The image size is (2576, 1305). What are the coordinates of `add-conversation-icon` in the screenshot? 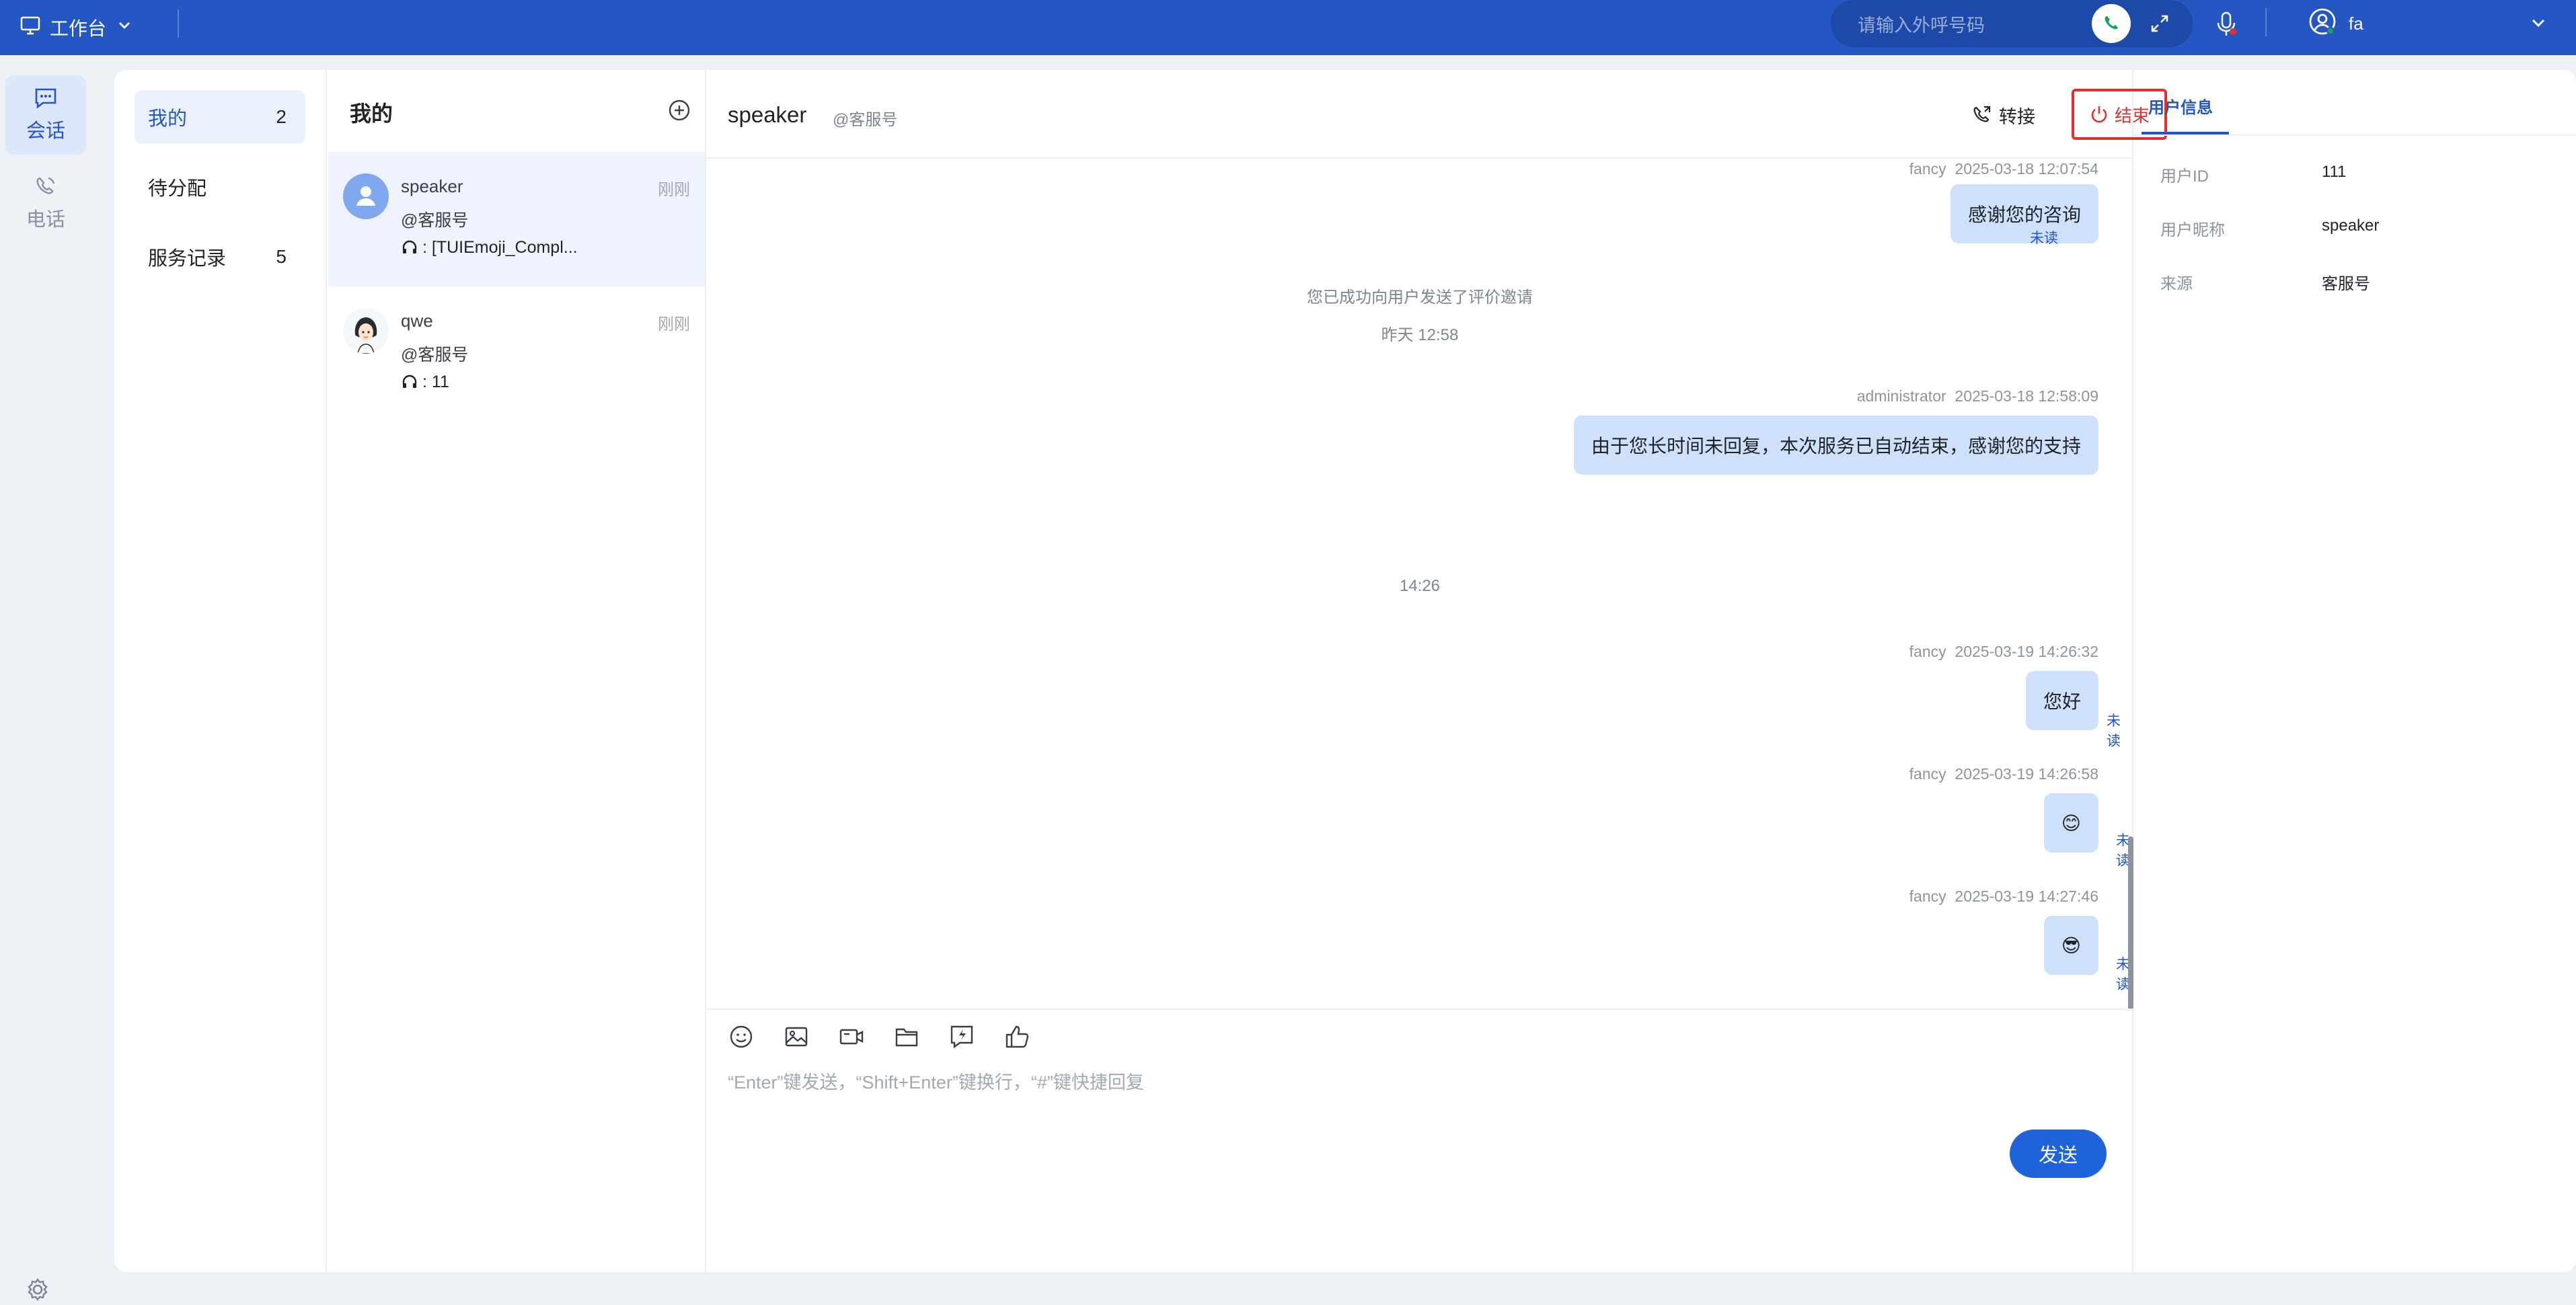 It's located at (679, 110).